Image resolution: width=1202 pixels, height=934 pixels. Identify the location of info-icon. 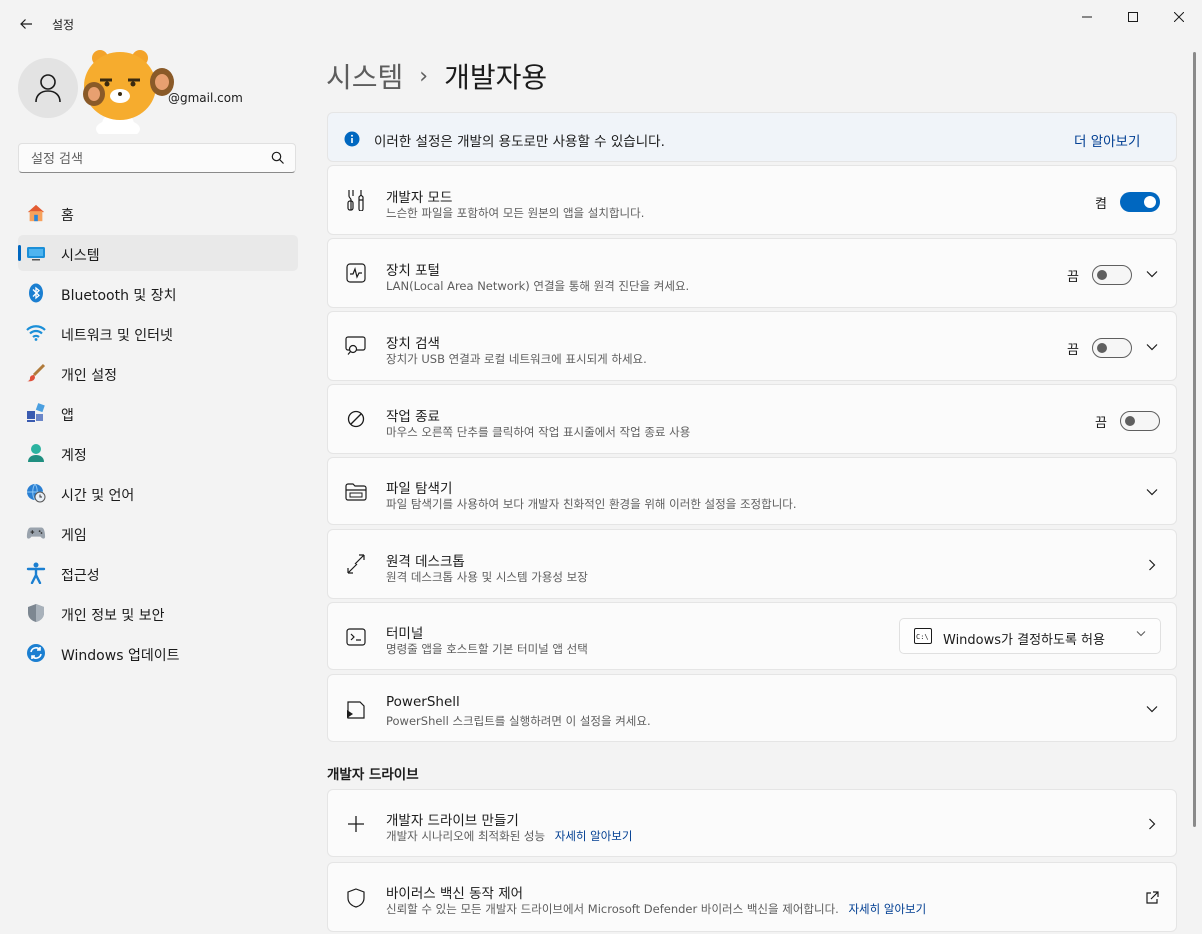
(352, 139).